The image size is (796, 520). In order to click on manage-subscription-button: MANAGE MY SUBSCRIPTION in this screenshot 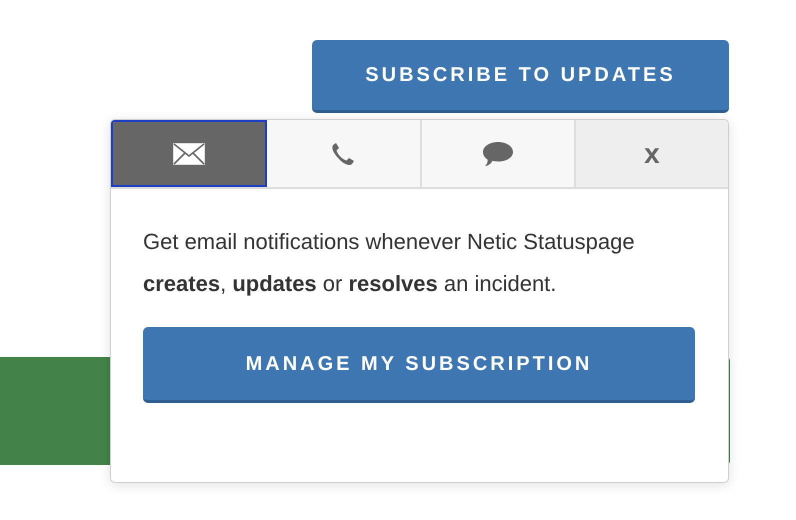, I will do `click(419, 365)`.